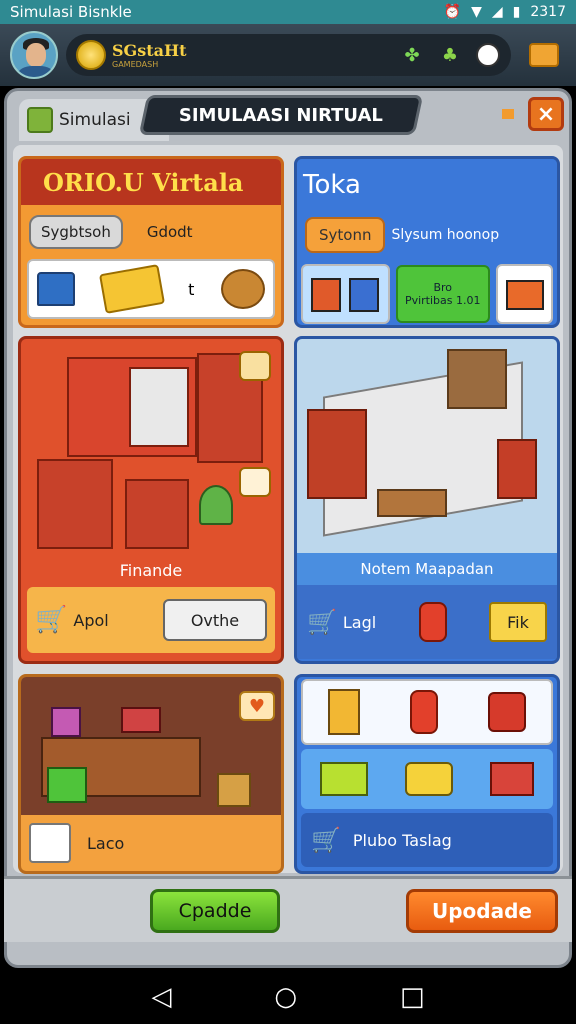  I want to click on player-info: SGstaHt GAMEDASH ✤ ♣, so click(288, 55).